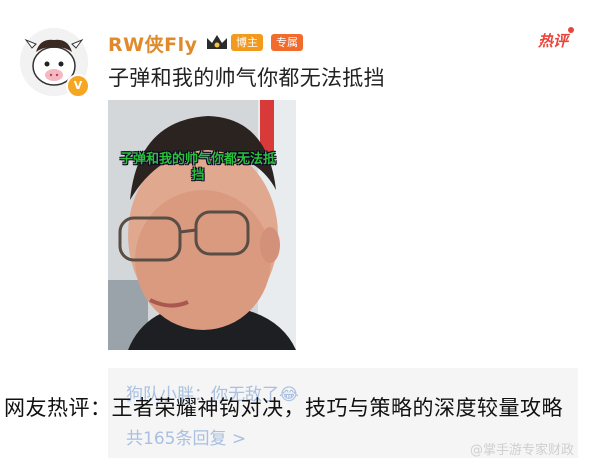  Describe the element at coordinates (287, 42) in the screenshot. I see `exclusive-badge: 专属` at that location.